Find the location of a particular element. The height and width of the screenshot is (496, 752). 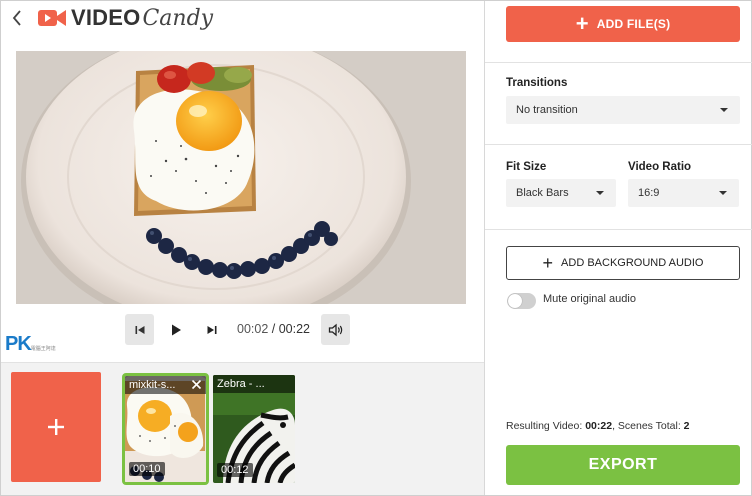

fit-size-value: Black Bars is located at coordinates (542, 193).